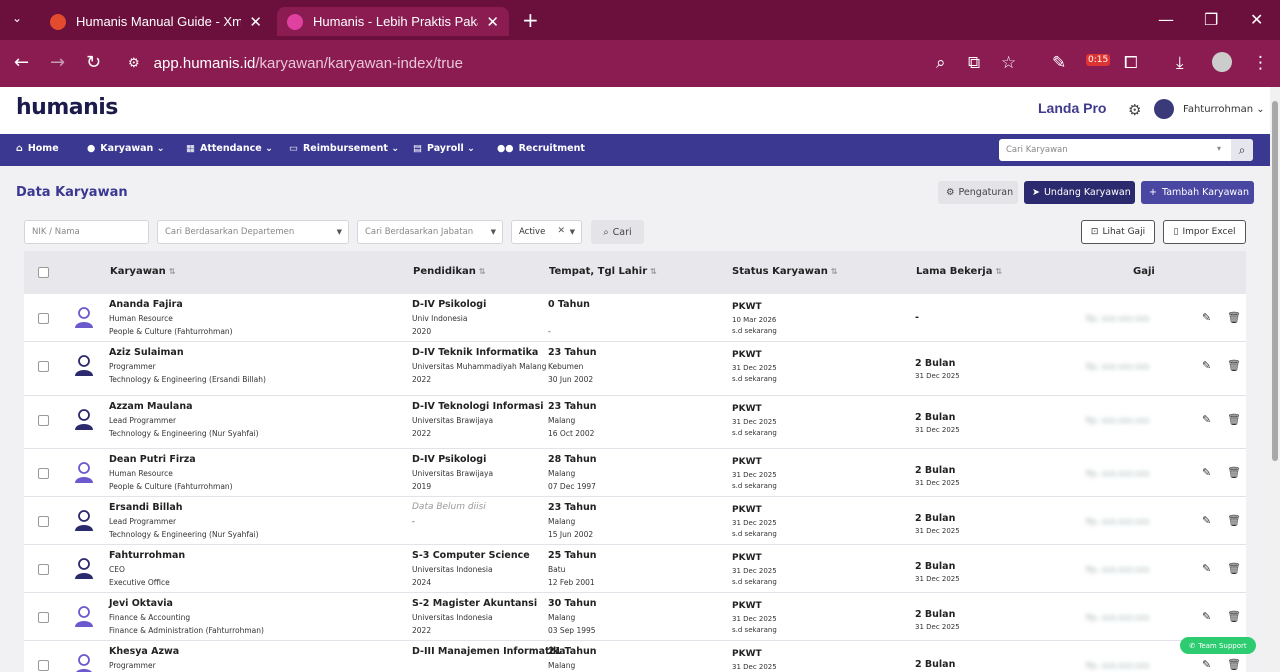  What do you see at coordinates (530, 20) in the screenshot?
I see `new-tab-button: +` at bounding box center [530, 20].